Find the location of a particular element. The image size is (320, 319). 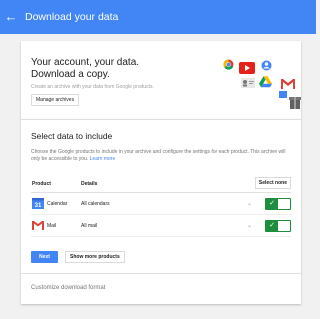

show-more-products-button: Show more products is located at coordinates (95, 257).